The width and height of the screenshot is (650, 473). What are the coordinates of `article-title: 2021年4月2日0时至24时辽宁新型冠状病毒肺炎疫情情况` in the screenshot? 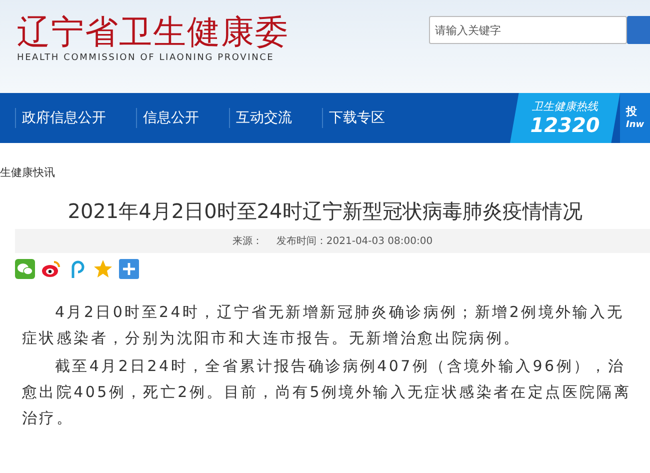 It's located at (325, 211).